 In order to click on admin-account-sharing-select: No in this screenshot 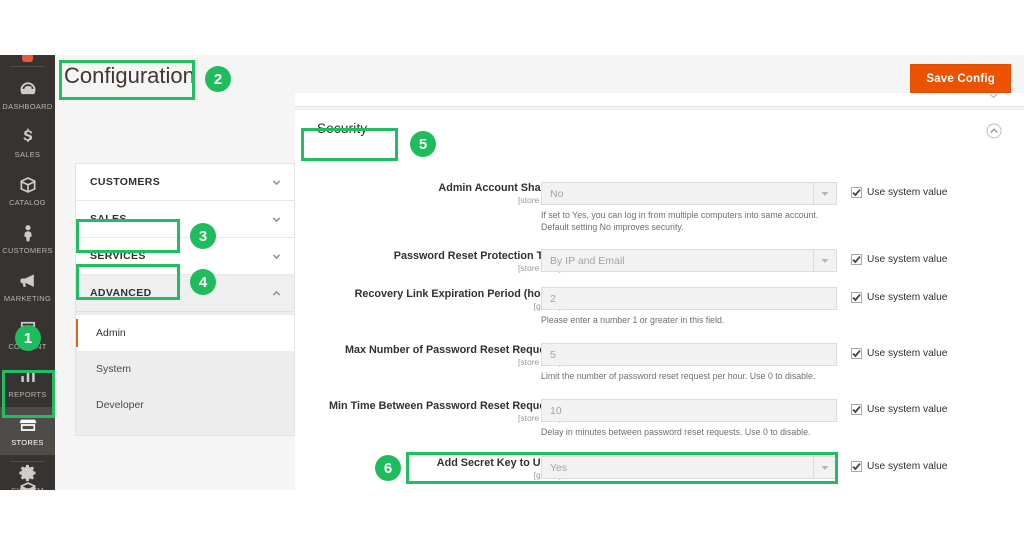, I will do `click(689, 193)`.